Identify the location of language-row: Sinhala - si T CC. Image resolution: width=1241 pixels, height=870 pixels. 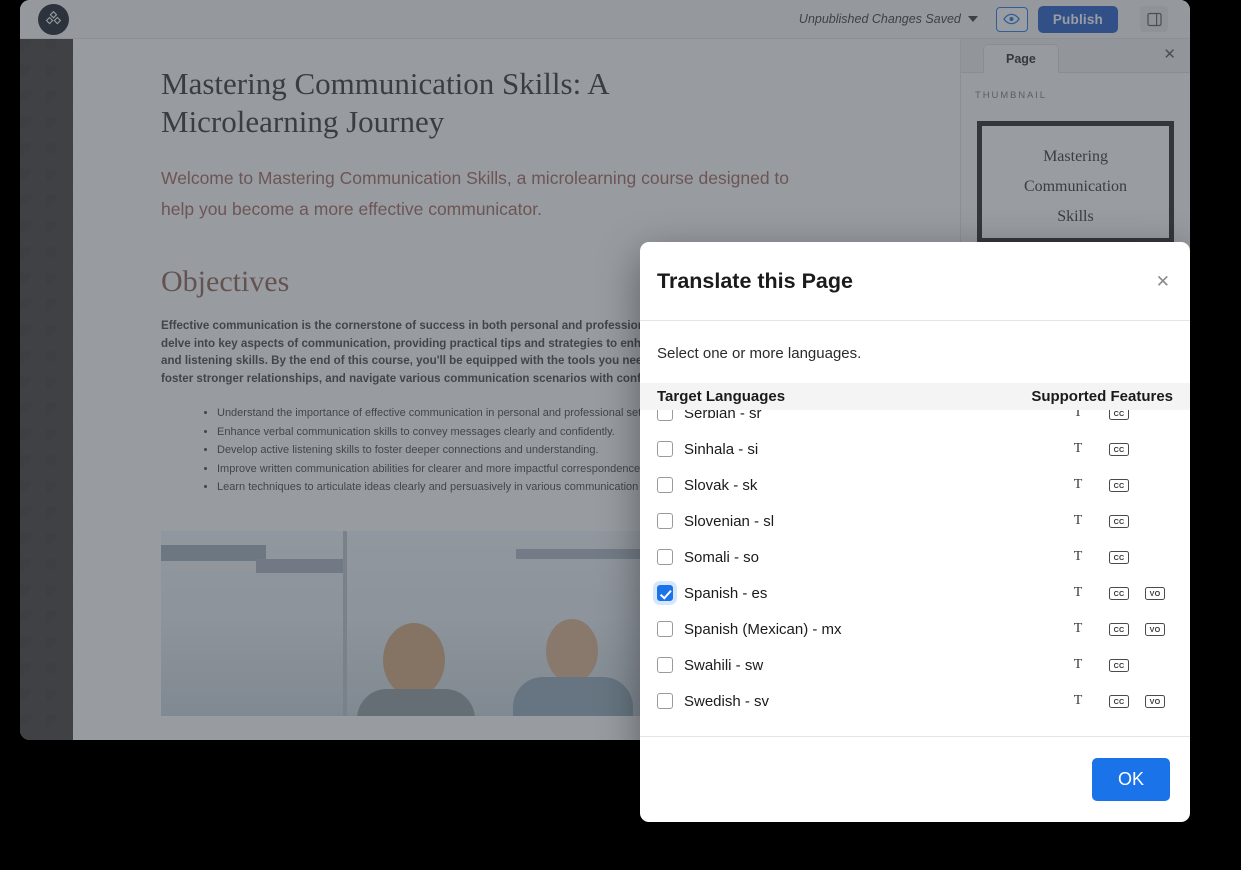
(915, 449).